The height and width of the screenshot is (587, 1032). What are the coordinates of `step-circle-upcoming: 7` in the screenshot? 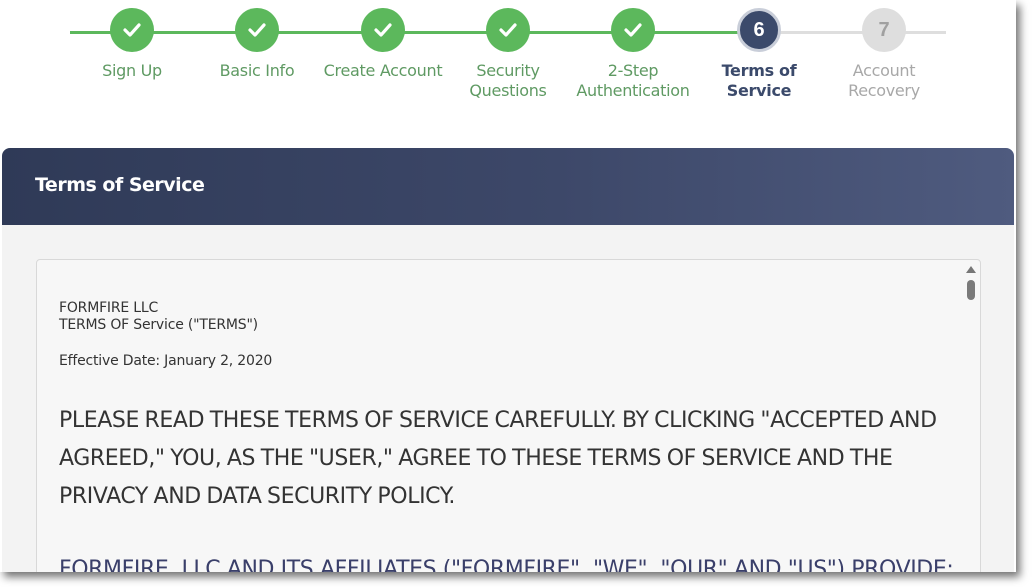 It's located at (884, 30).